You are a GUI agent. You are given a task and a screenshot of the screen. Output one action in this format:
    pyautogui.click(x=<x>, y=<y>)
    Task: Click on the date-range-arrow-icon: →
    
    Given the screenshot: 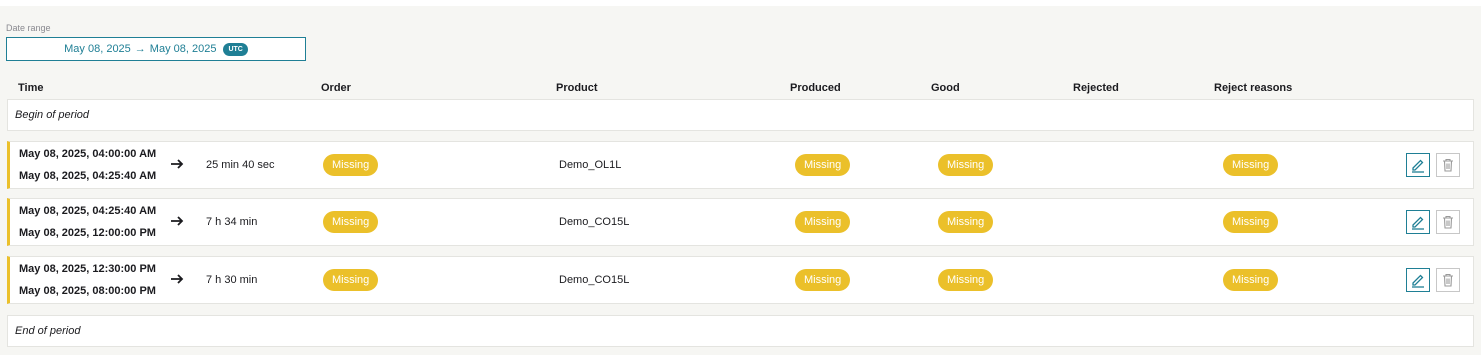 What is the action you would take?
    pyautogui.click(x=140, y=49)
    